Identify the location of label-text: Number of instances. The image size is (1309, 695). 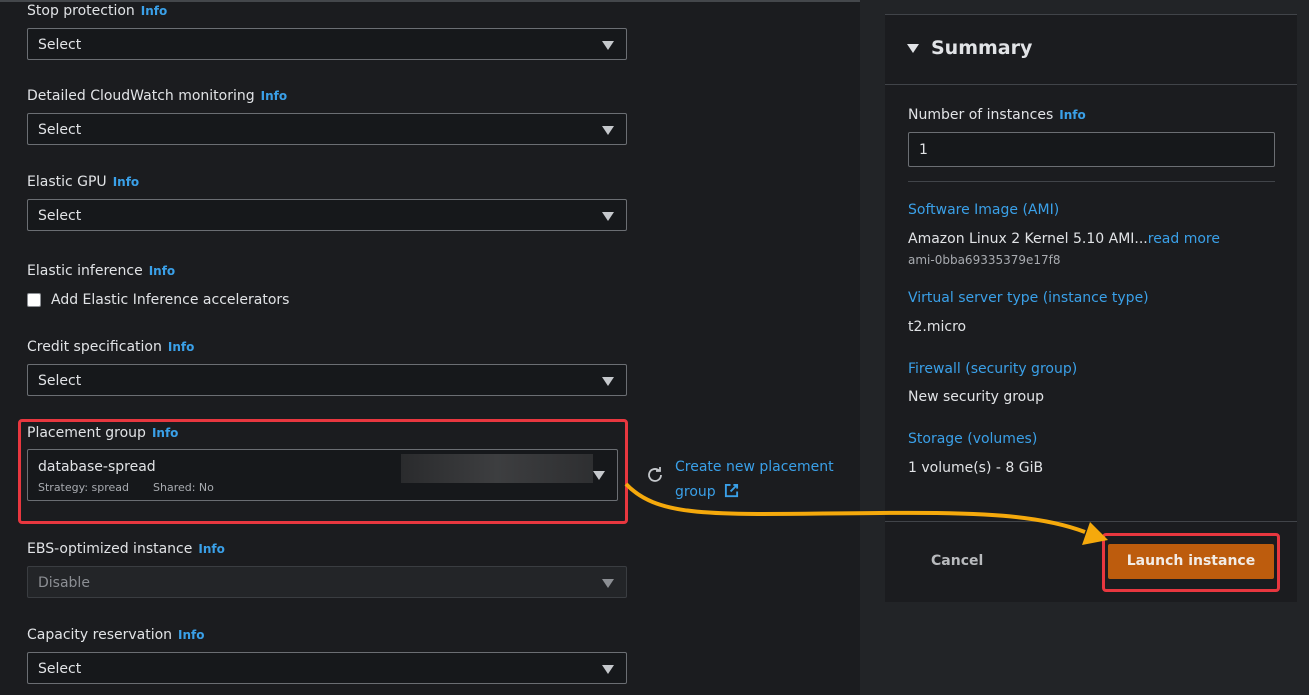
(981, 115).